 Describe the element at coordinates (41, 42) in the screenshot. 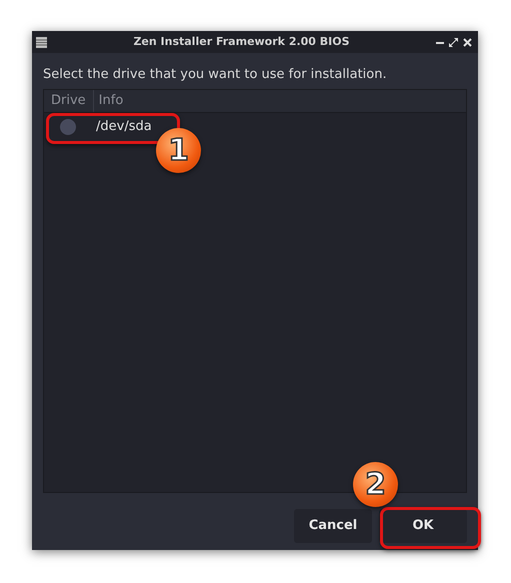

I see `menu-icon` at that location.